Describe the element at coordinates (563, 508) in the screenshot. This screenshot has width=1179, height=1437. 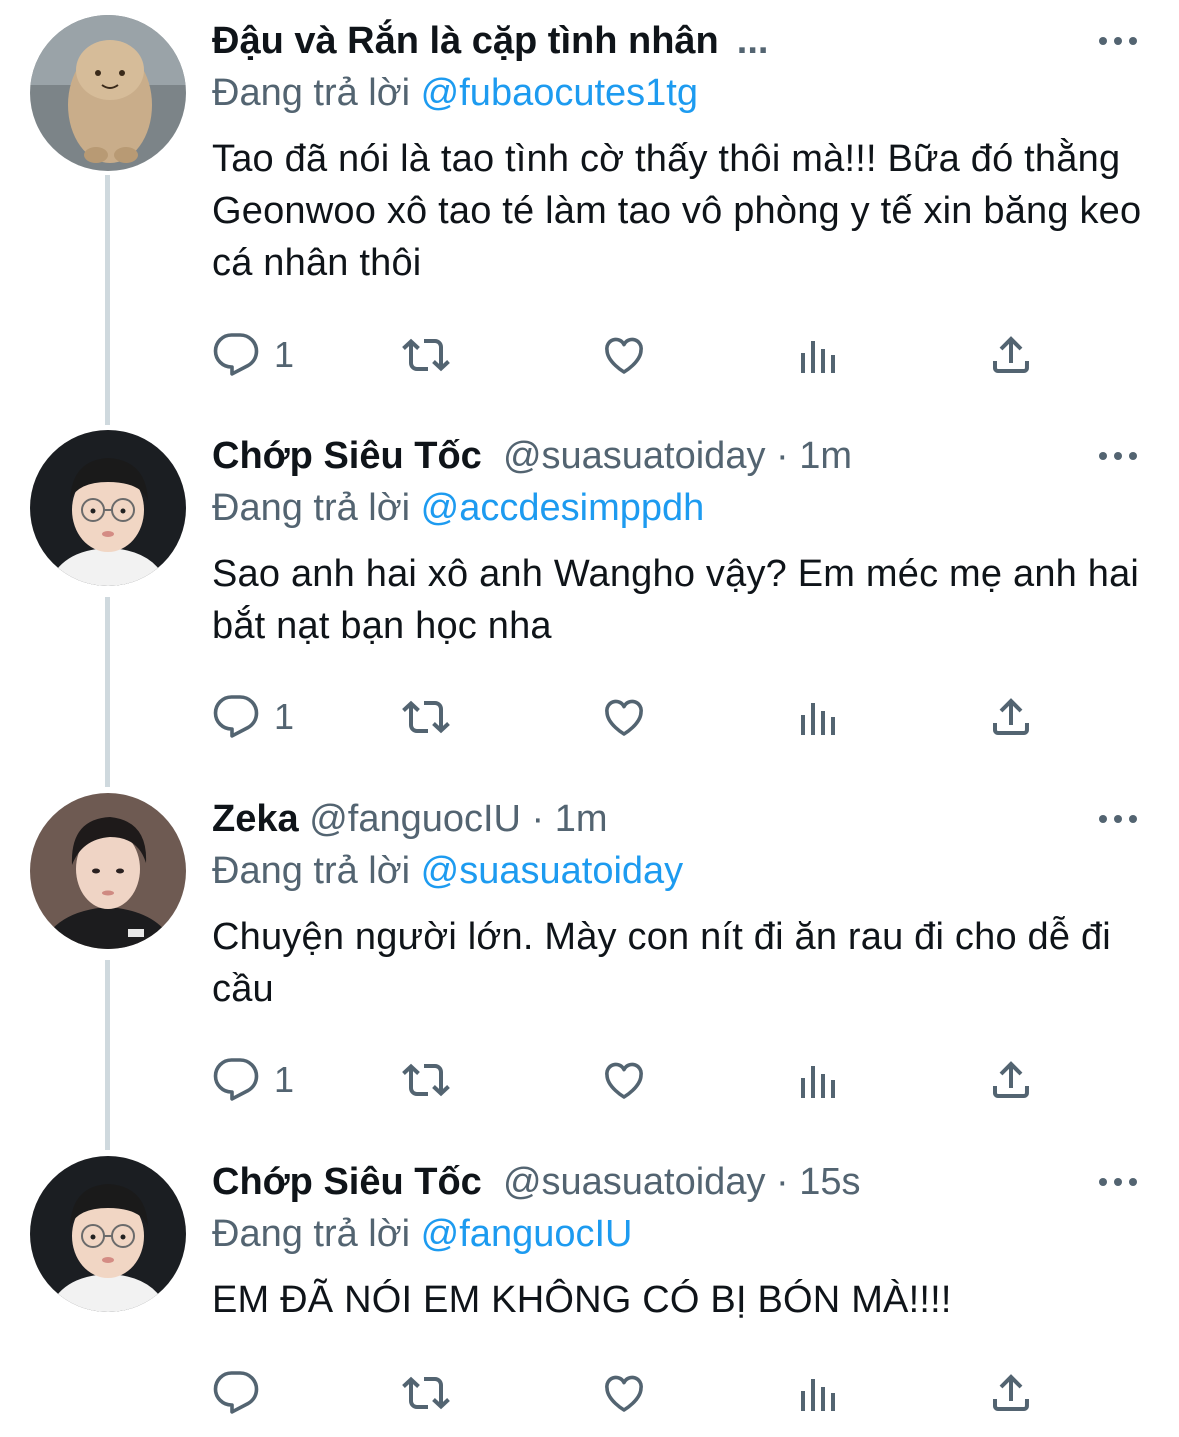
I see `reply-mention-link: @accdesimppdh` at that location.